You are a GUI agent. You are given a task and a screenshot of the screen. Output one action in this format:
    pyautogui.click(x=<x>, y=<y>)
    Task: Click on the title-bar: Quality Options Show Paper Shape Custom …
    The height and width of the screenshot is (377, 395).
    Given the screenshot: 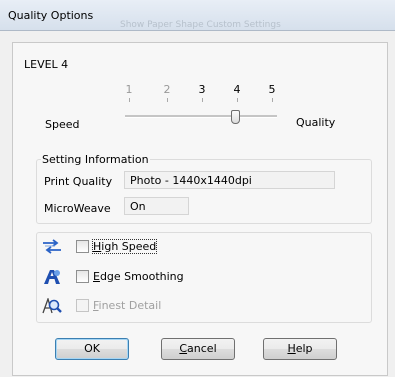 What is the action you would take?
    pyautogui.click(x=197, y=15)
    